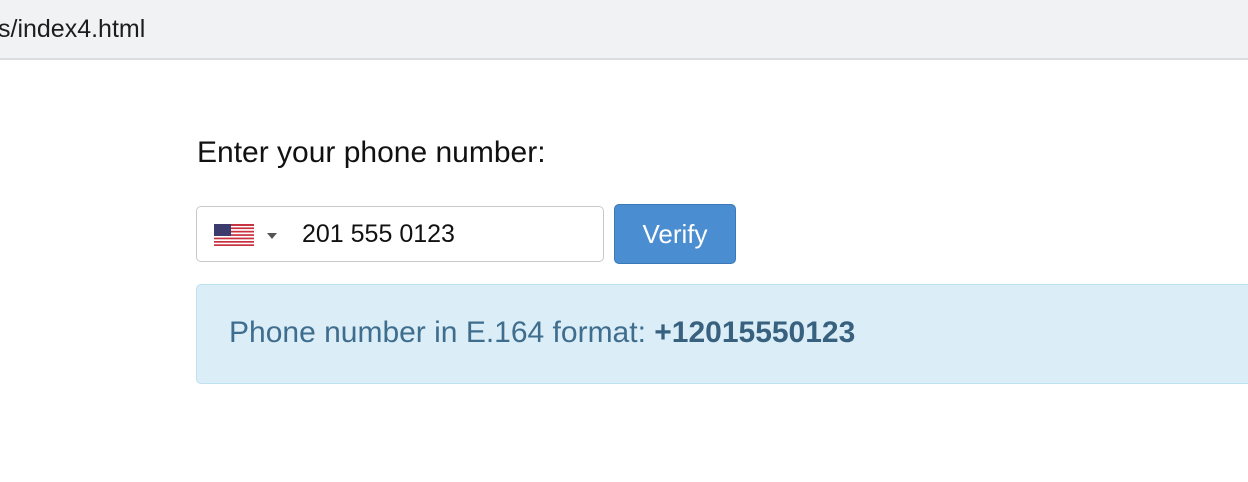 This screenshot has width=1248, height=482. I want to click on us-flag-icon, so click(234, 235).